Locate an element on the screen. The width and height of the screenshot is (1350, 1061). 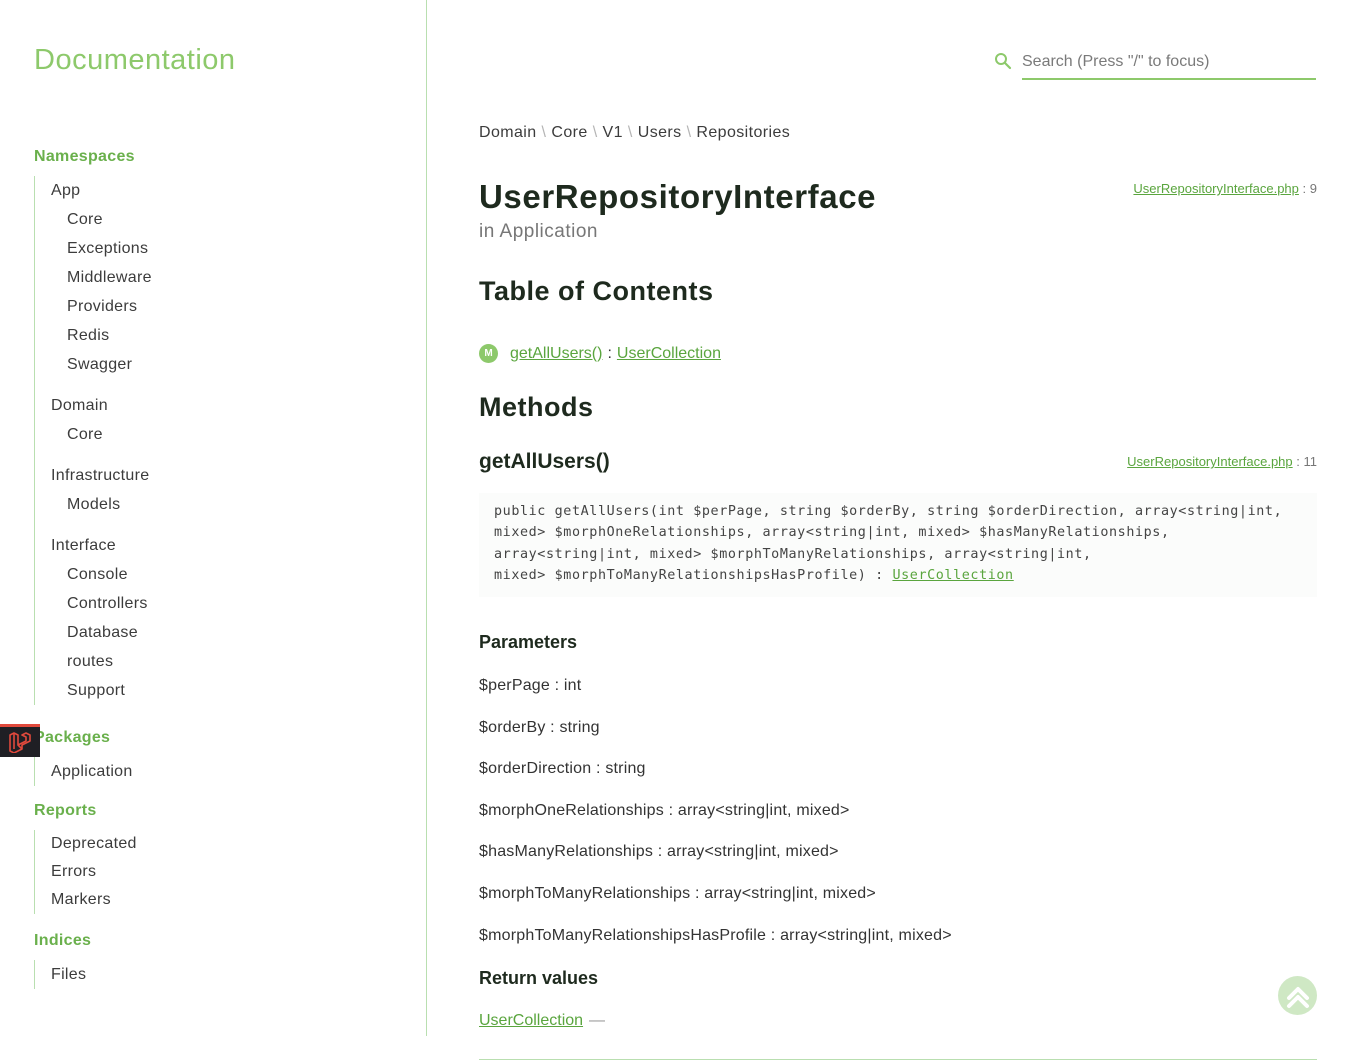
return-values-title: Return values is located at coordinates (539, 978).